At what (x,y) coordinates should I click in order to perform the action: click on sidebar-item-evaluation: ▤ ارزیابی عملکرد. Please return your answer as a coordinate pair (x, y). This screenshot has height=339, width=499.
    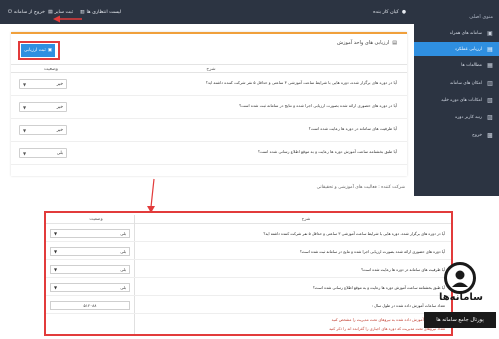
    Looking at the image, I should click on (456, 49).